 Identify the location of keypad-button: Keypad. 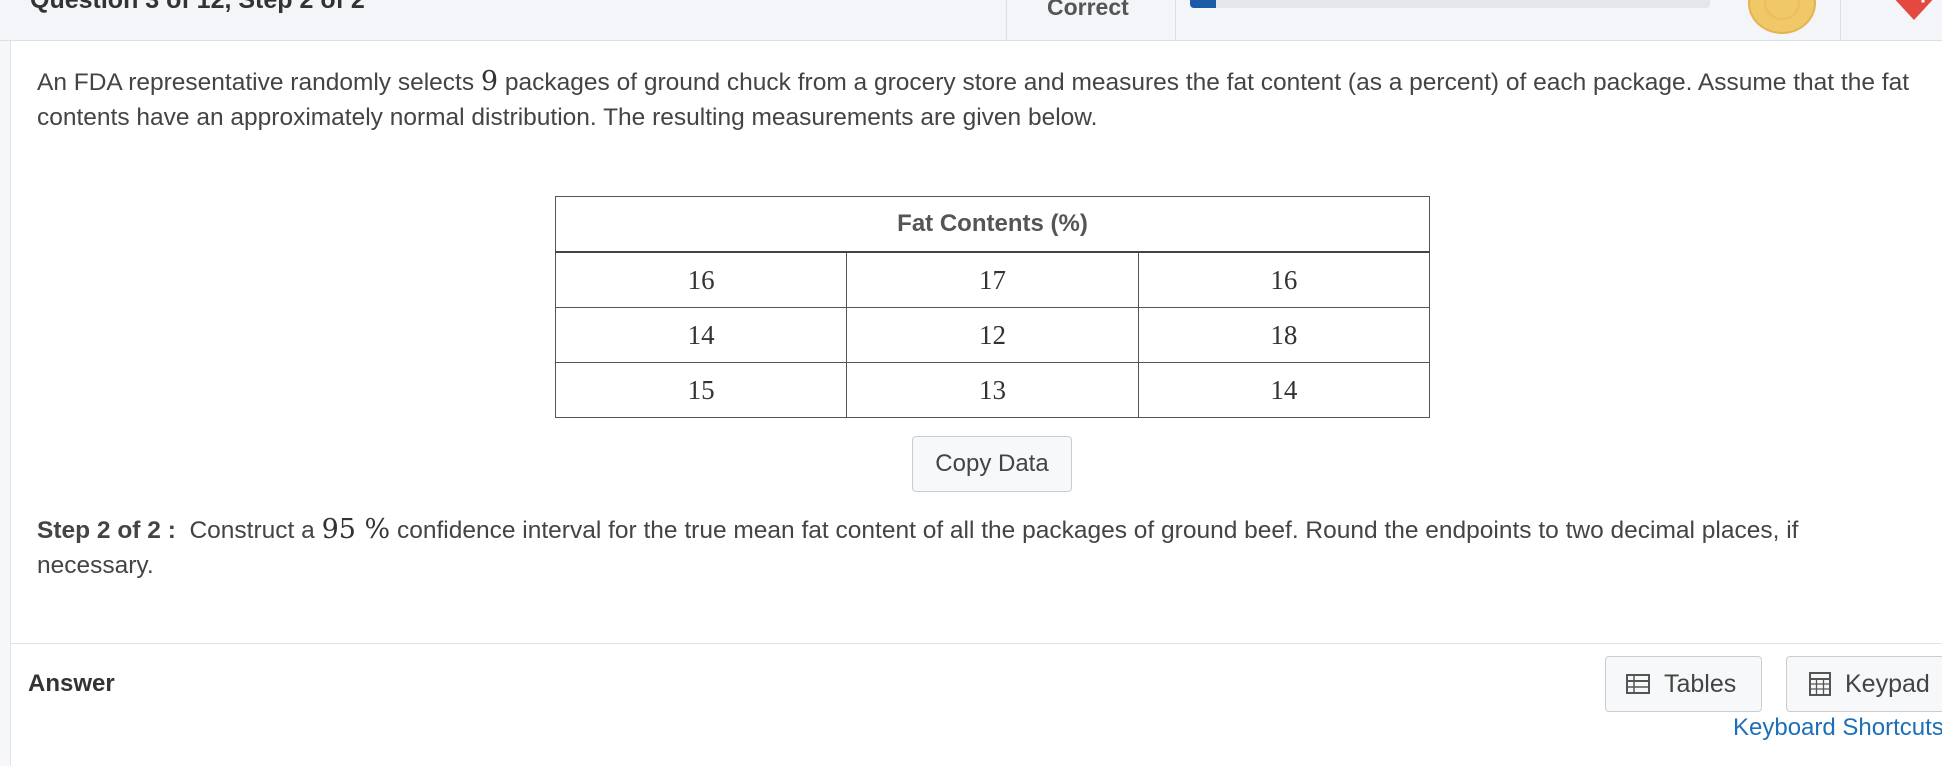
(1864, 684).